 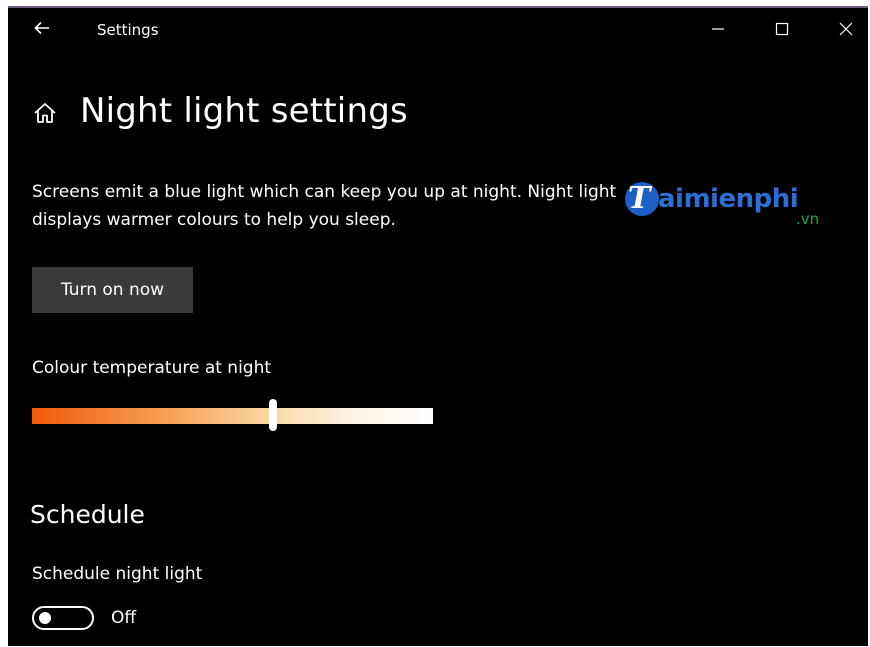 I want to click on home-icon, so click(x=45, y=113).